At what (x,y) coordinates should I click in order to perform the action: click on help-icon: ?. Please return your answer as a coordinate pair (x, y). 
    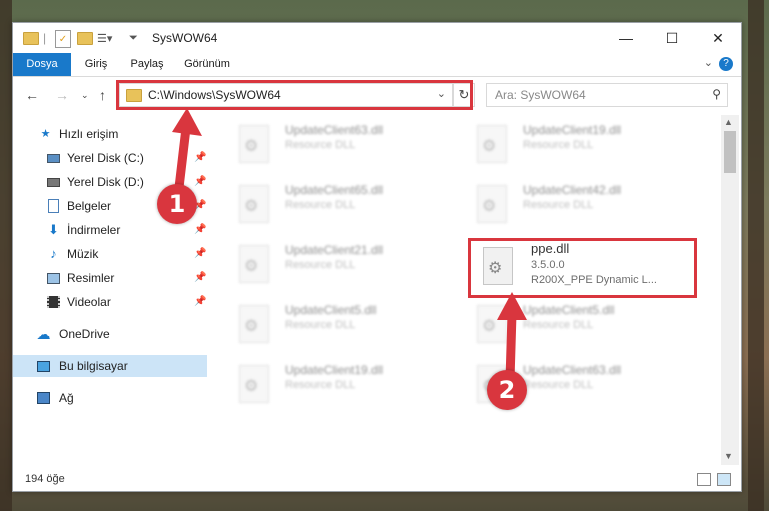
    Looking at the image, I should click on (726, 64).